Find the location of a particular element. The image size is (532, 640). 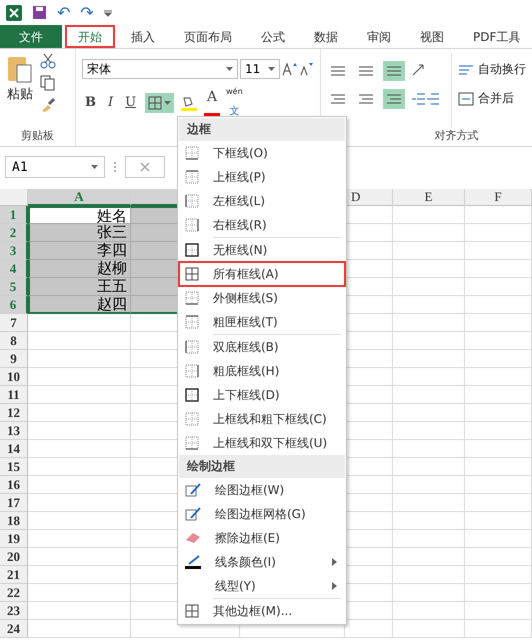

column-header: D is located at coordinates (369, 197).